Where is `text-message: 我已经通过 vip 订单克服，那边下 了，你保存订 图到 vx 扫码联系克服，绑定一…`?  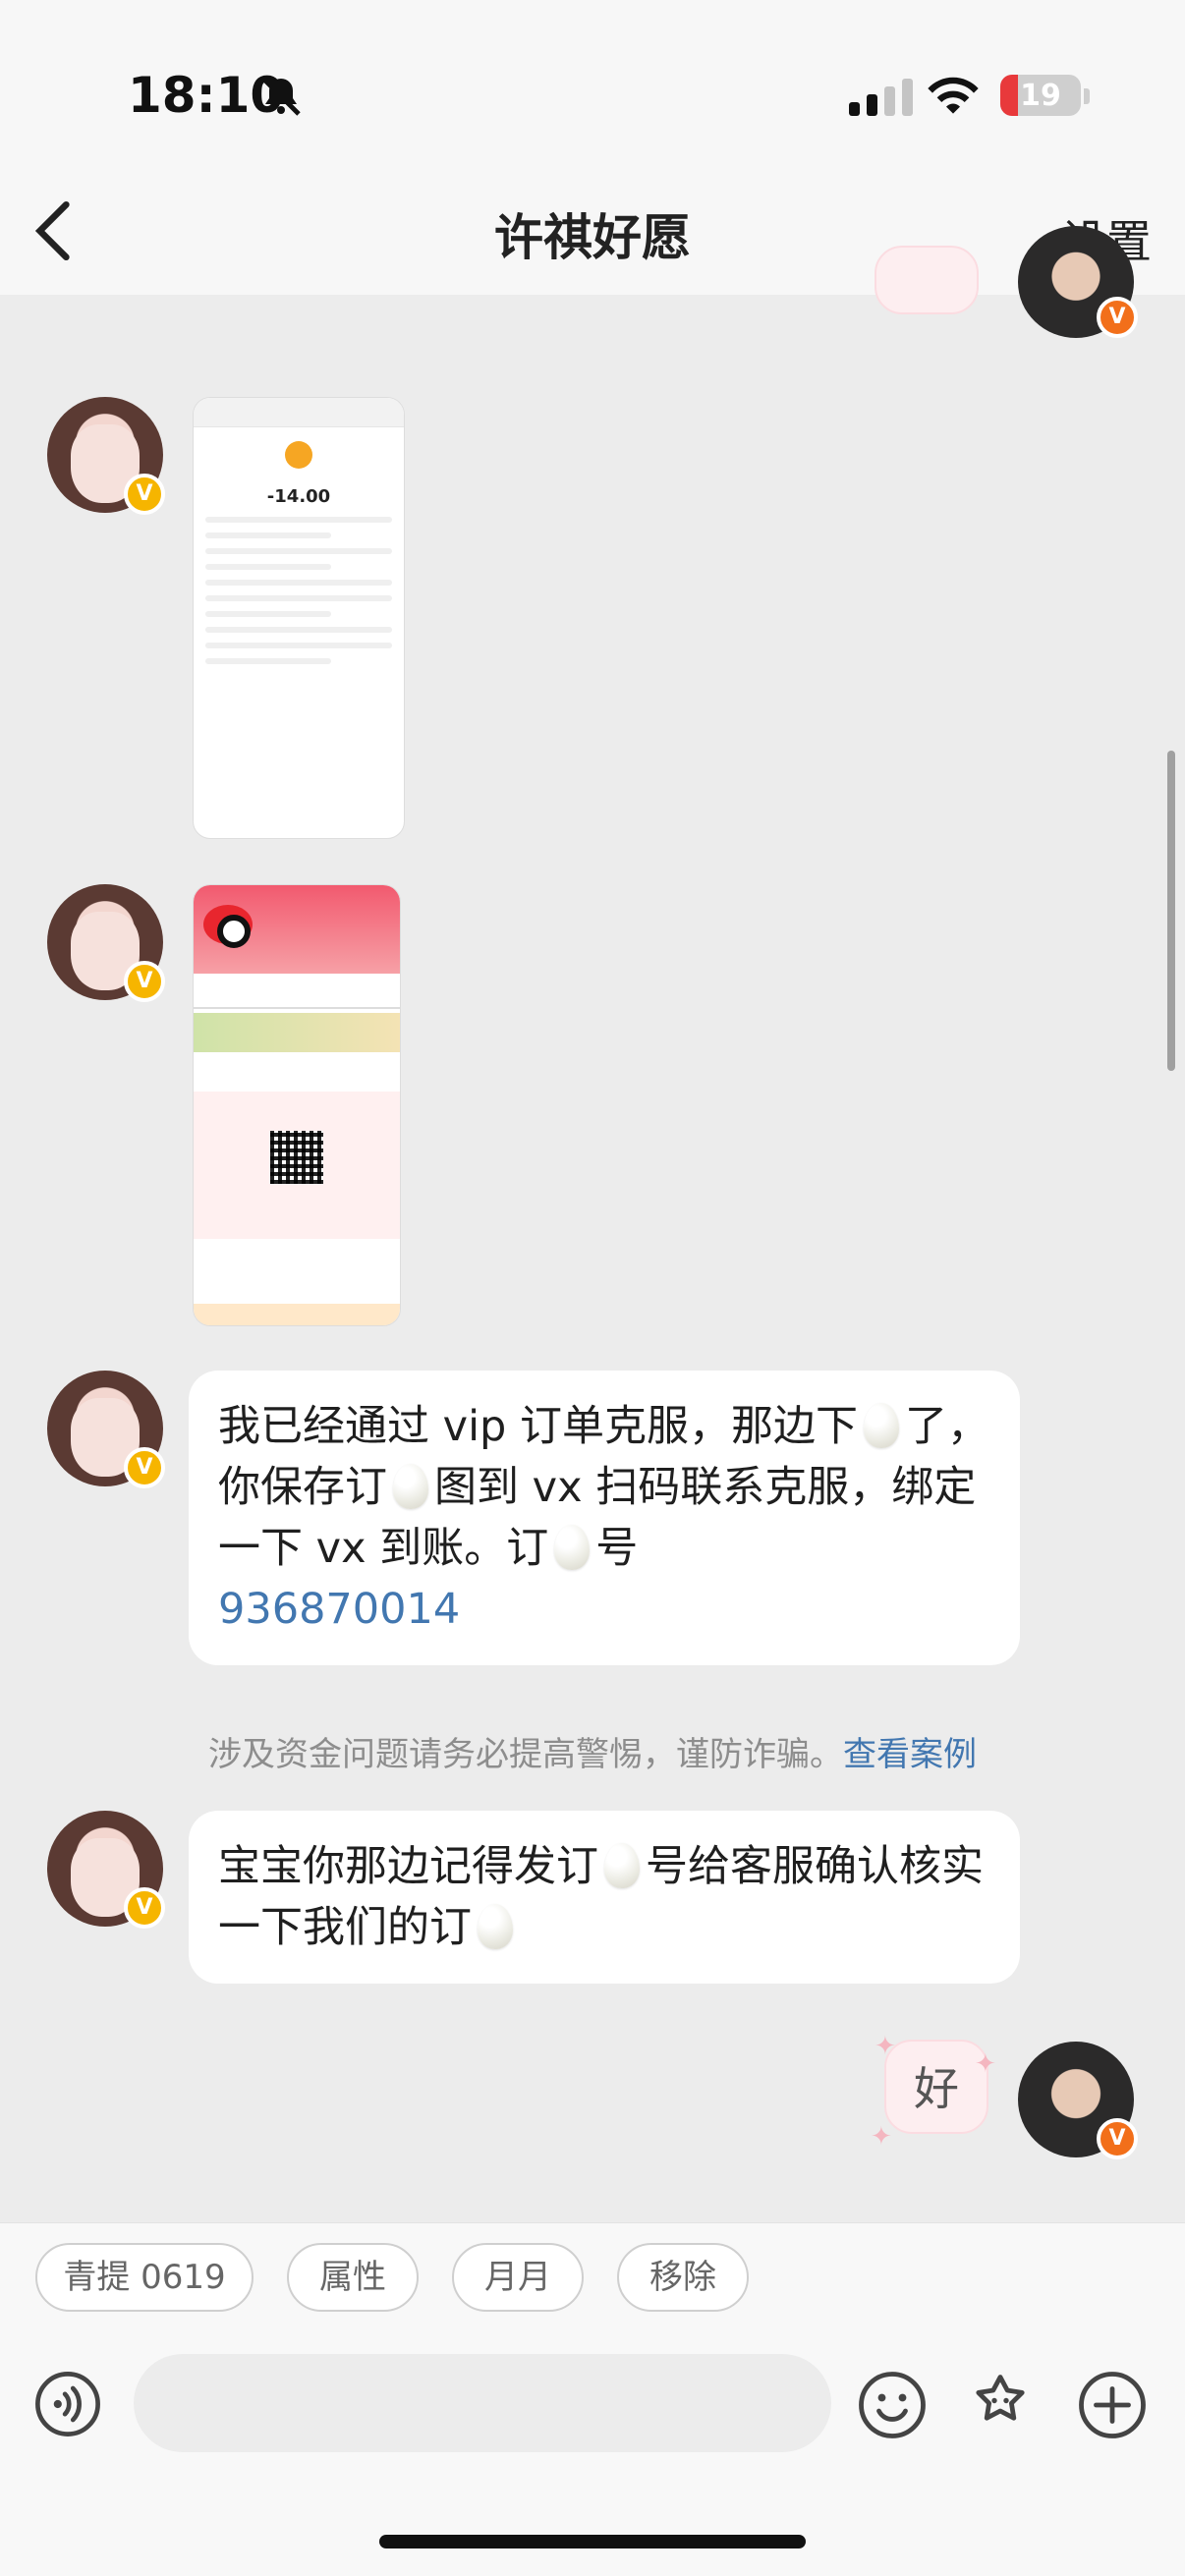 text-message: 我已经通过 vip 订单克服，那边下 了，你保存订 图到 vx 扫码联系克服，绑定一… is located at coordinates (604, 1518).